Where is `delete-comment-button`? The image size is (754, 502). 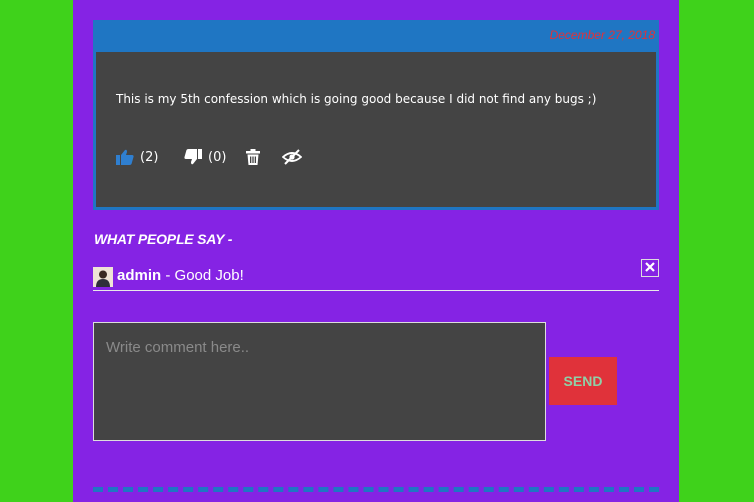 delete-comment-button is located at coordinates (650, 268).